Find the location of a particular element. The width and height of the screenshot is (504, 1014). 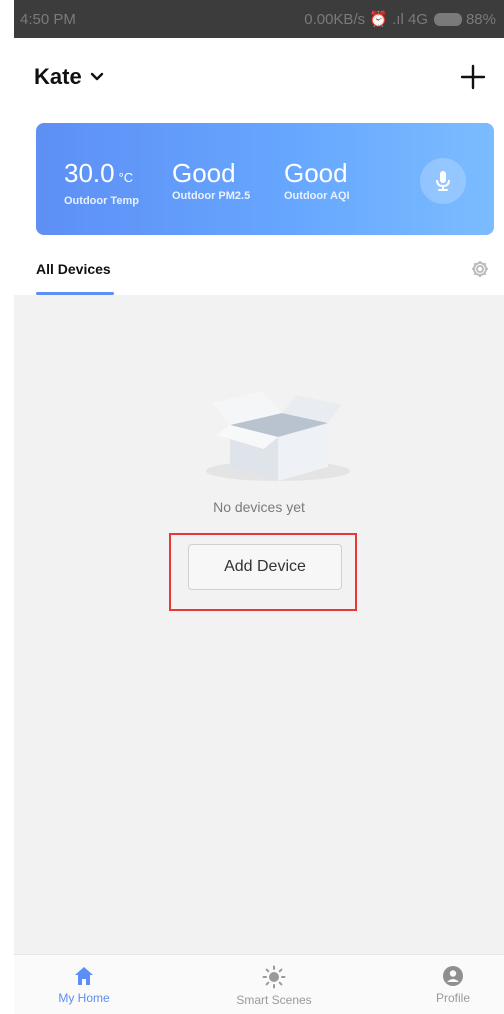

aqi-value: Good is located at coordinates (316, 173).